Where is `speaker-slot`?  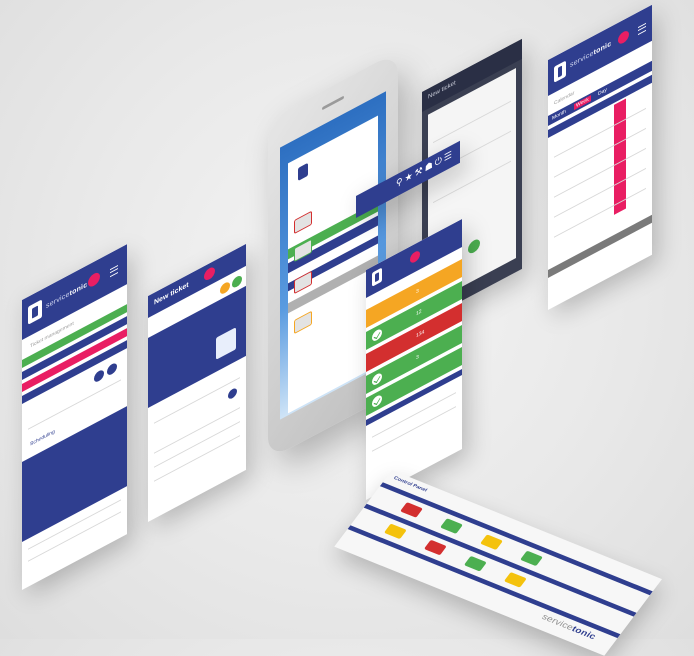 speaker-slot is located at coordinates (333, 103).